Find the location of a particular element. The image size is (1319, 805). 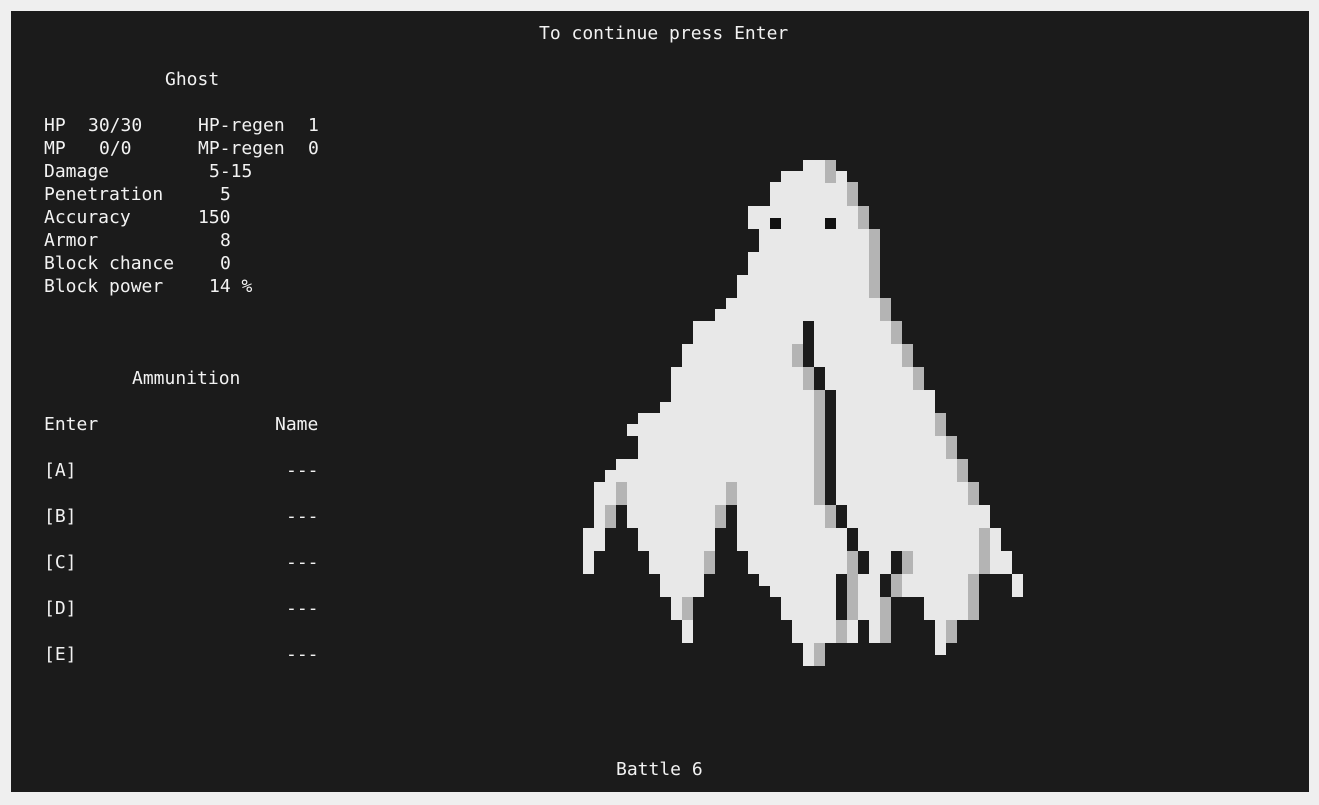

ghost-eye-left is located at coordinates (775, 223).